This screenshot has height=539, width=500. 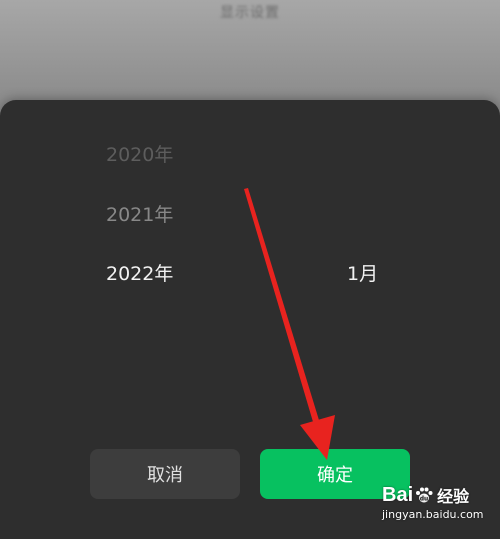 I want to click on picker-month-selected: 1月, so click(x=362, y=272).